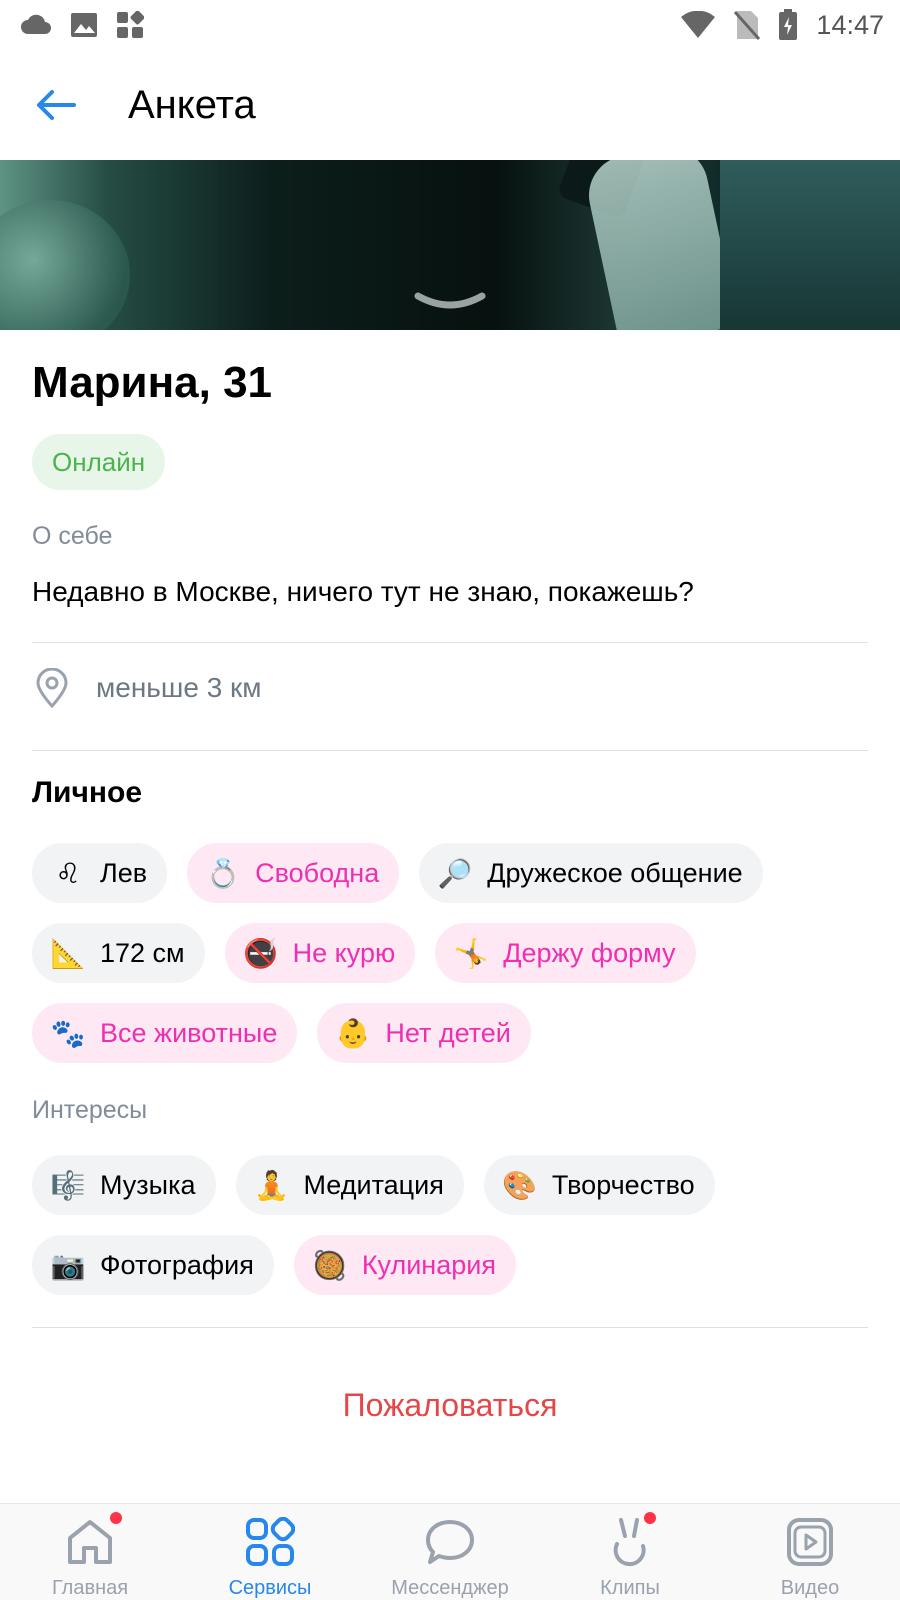  I want to click on no-sim-icon, so click(747, 25).